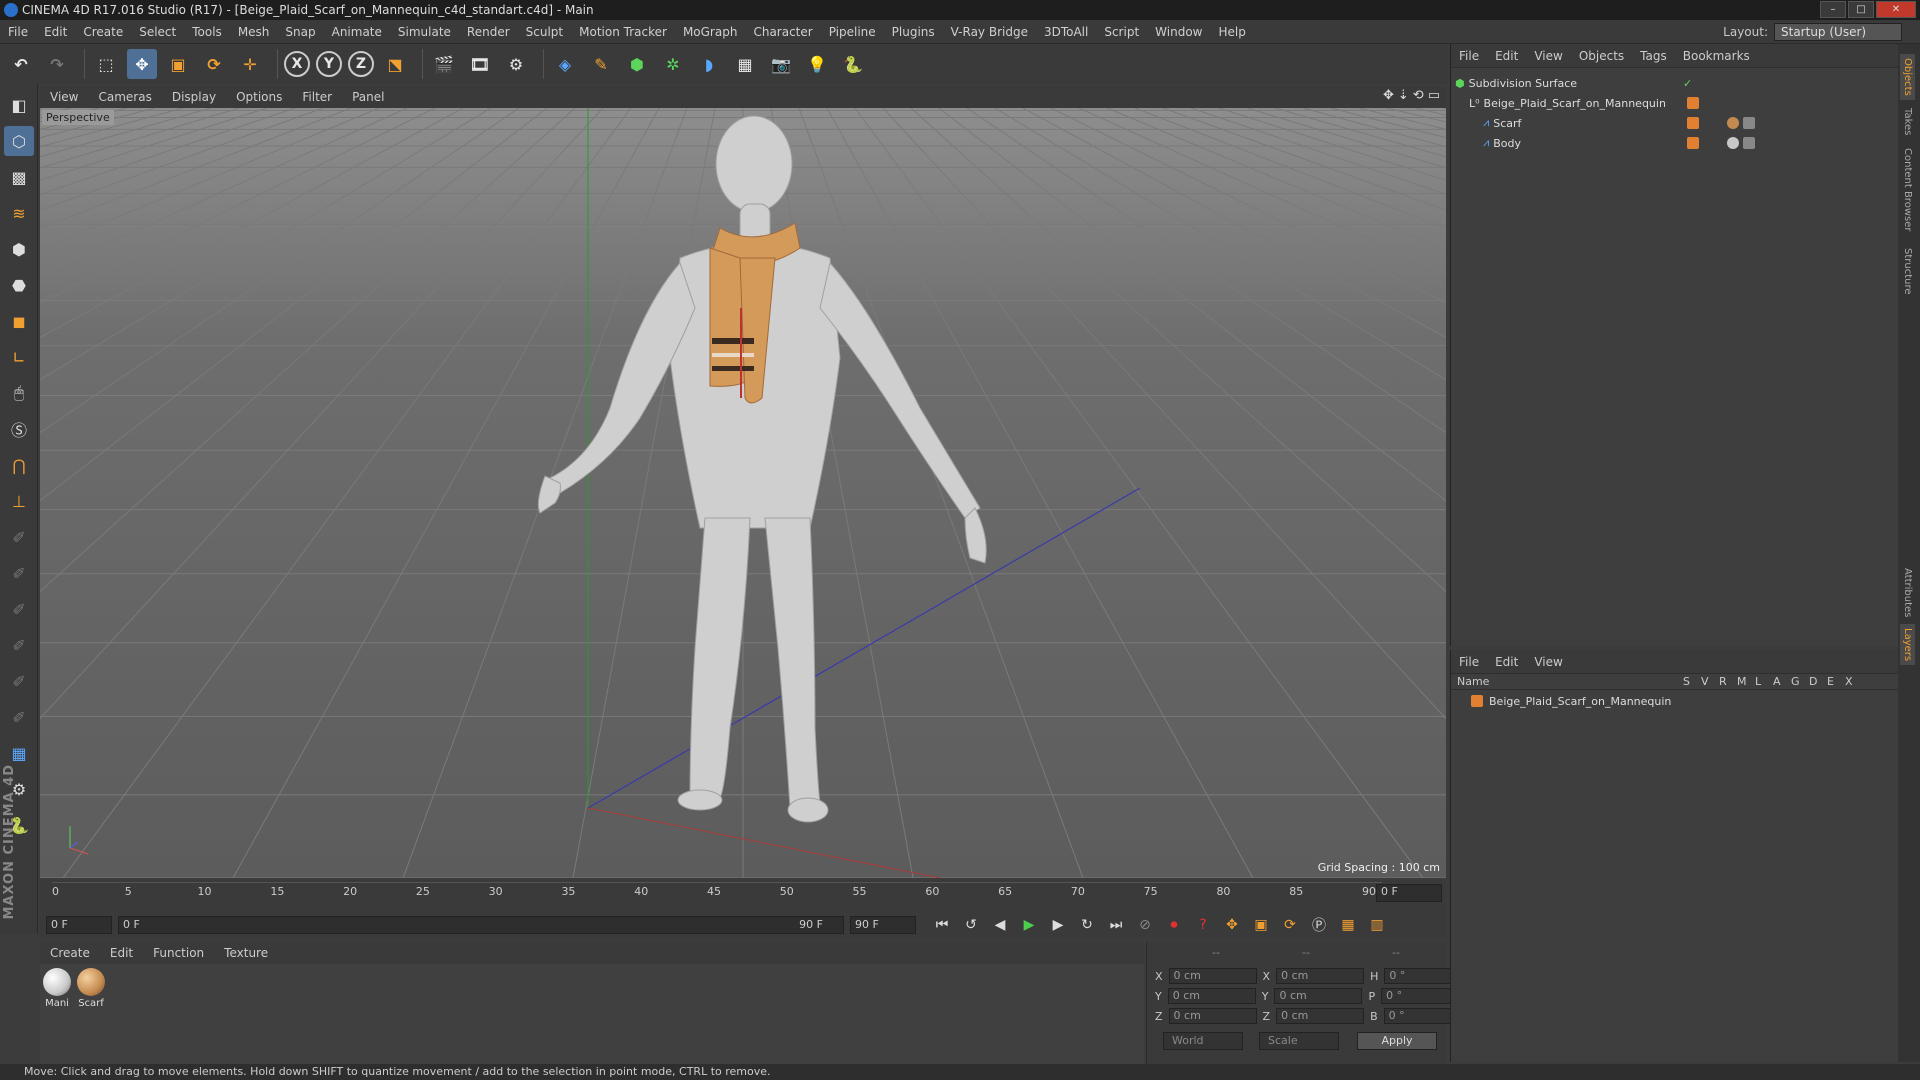 The height and width of the screenshot is (1080, 1920). What do you see at coordinates (19, 681) in the screenshot?
I see `sculpt-brush-5-icon: ✐` at bounding box center [19, 681].